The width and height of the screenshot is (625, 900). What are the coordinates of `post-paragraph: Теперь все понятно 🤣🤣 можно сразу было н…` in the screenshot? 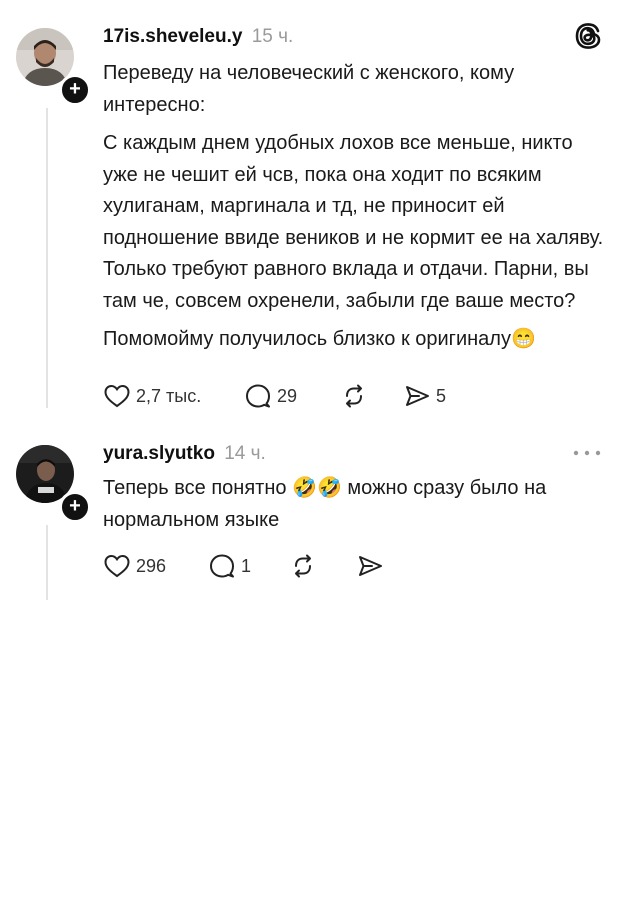 It's located at (325, 504).